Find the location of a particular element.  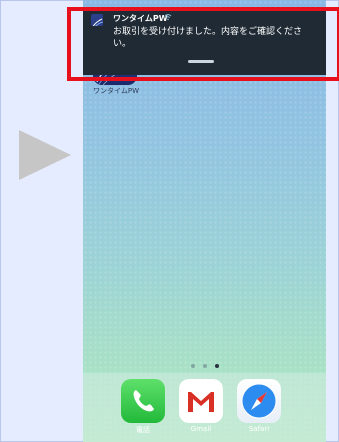

dock-app-gmail: Gmail is located at coordinates (201, 406).